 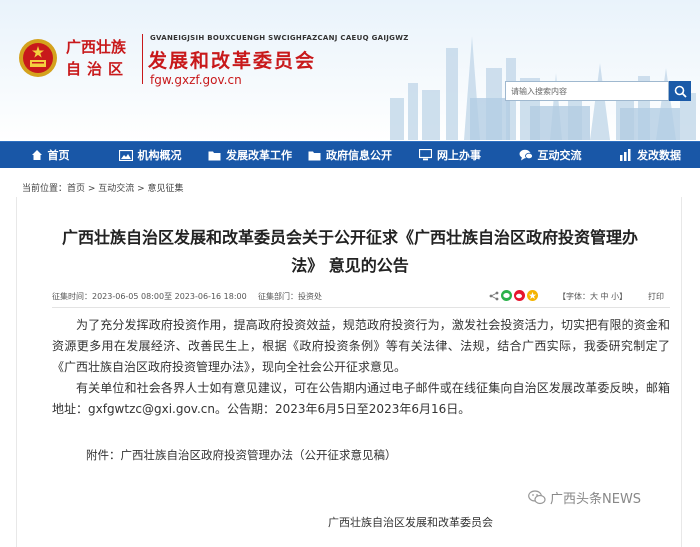 I want to click on attachment-link: 附件：广西壮族自治区政府投资管理办法（公开征求意见稿）, so click(x=241, y=455).